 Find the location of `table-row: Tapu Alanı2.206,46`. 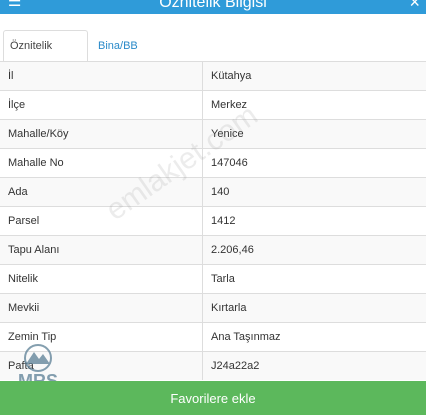

table-row: Tapu Alanı2.206,46 is located at coordinates (213, 250).